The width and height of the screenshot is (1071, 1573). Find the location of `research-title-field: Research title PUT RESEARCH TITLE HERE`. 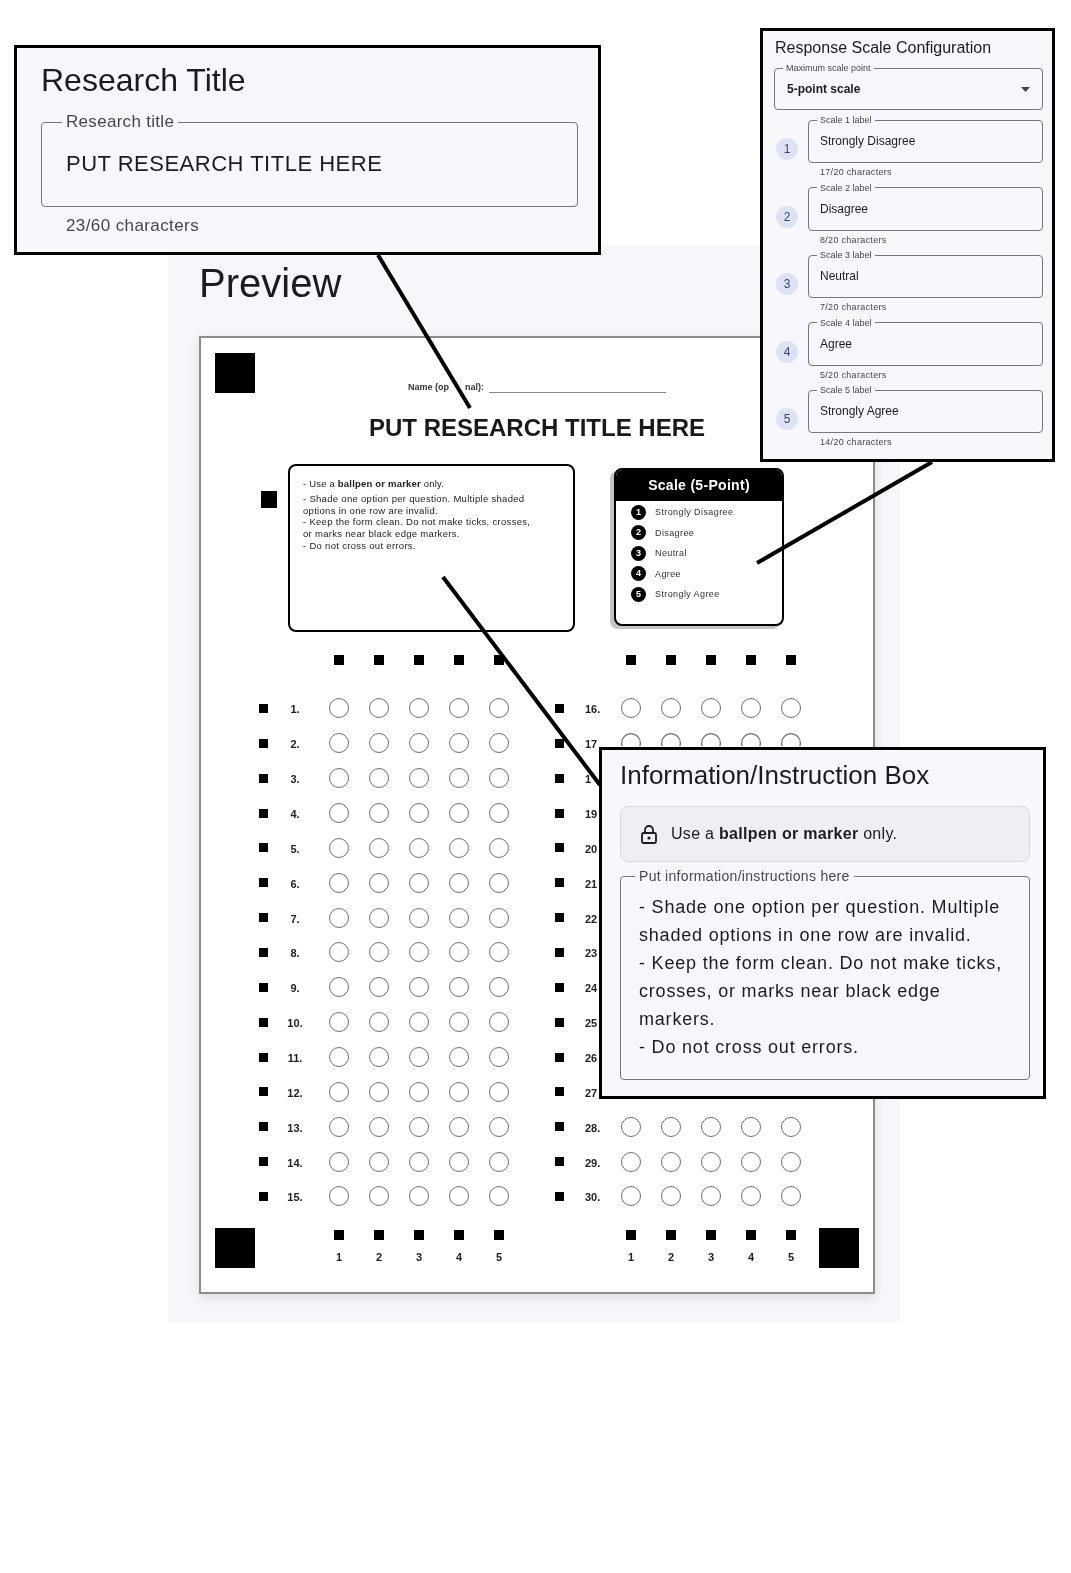

research-title-field: Research title PUT RESEARCH TITLE HERE is located at coordinates (309, 159).